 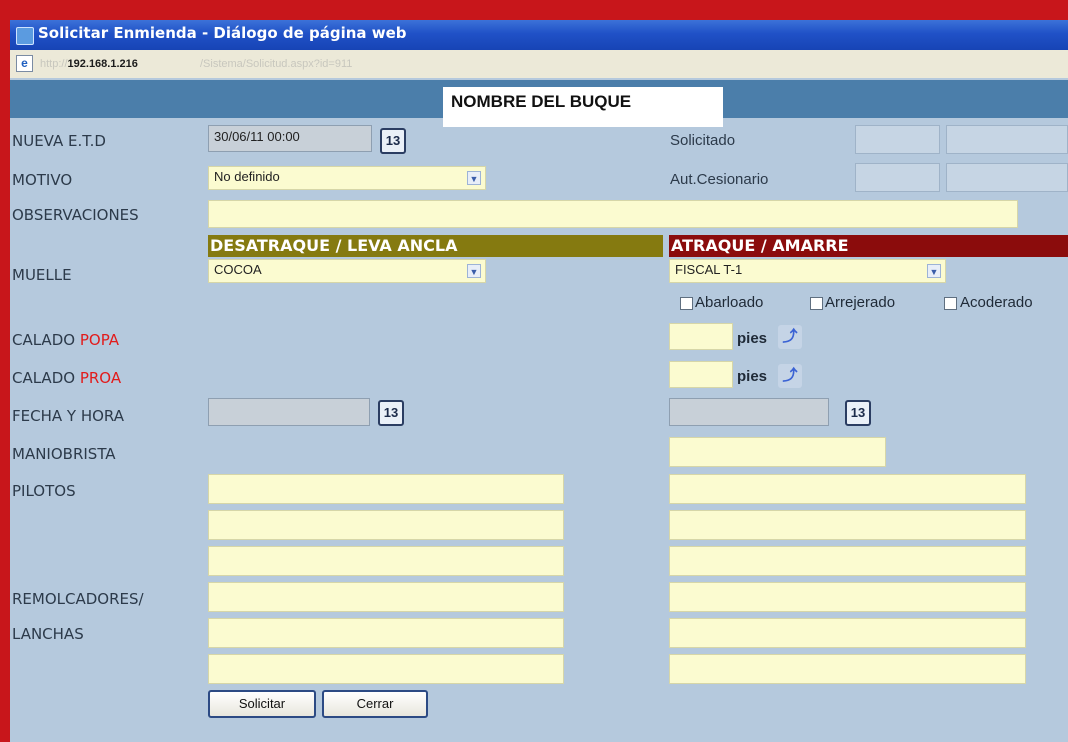 What do you see at coordinates (868, 246) in the screenshot?
I see `section-atraque: ATRAQUE / AMARRE` at bounding box center [868, 246].